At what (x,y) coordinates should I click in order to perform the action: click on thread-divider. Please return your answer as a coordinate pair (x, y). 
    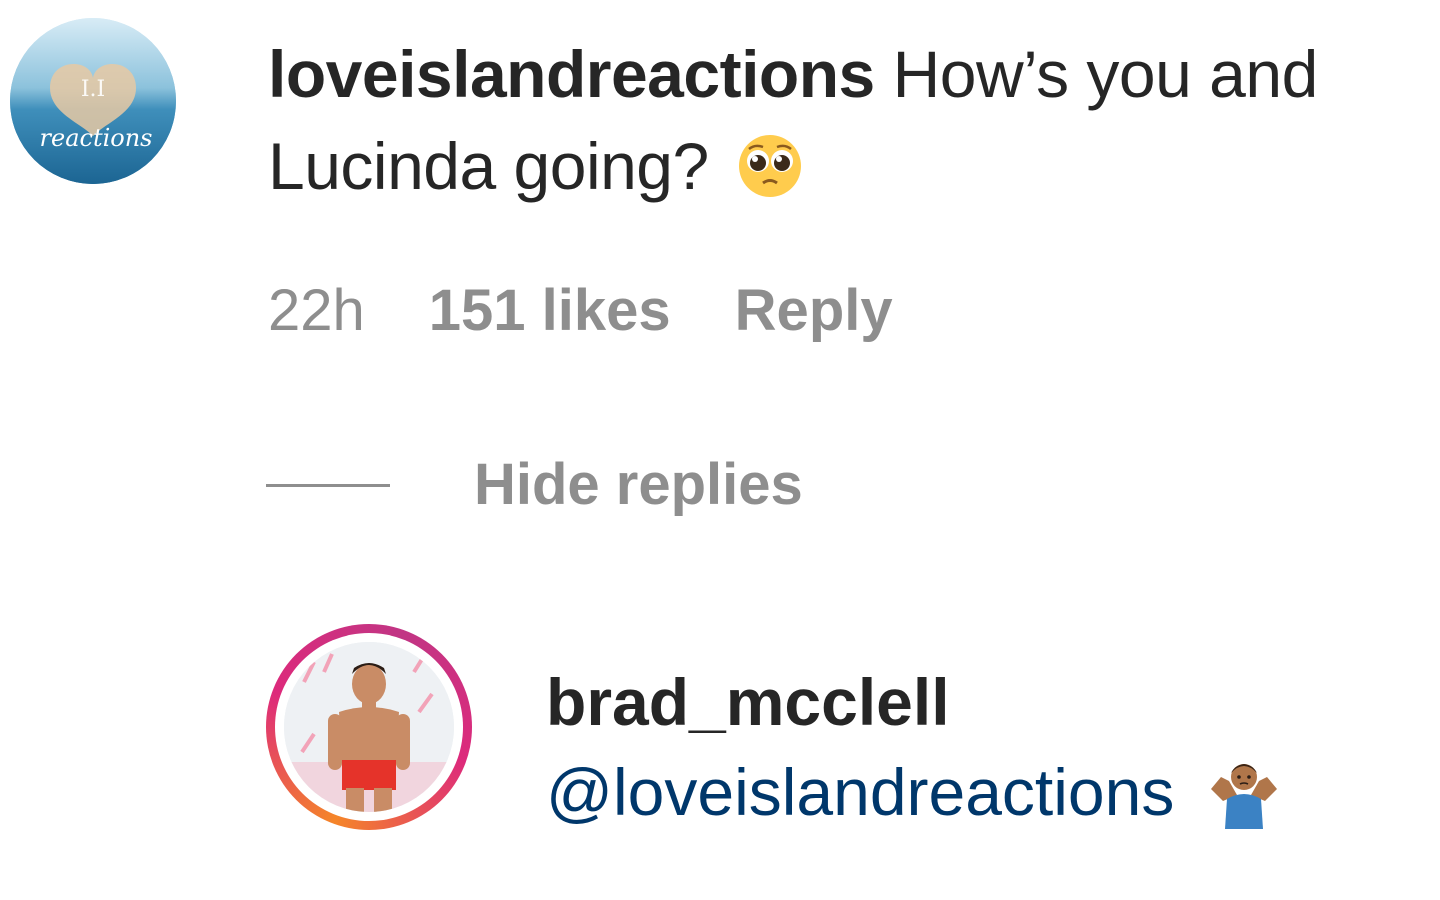
    Looking at the image, I should click on (328, 485).